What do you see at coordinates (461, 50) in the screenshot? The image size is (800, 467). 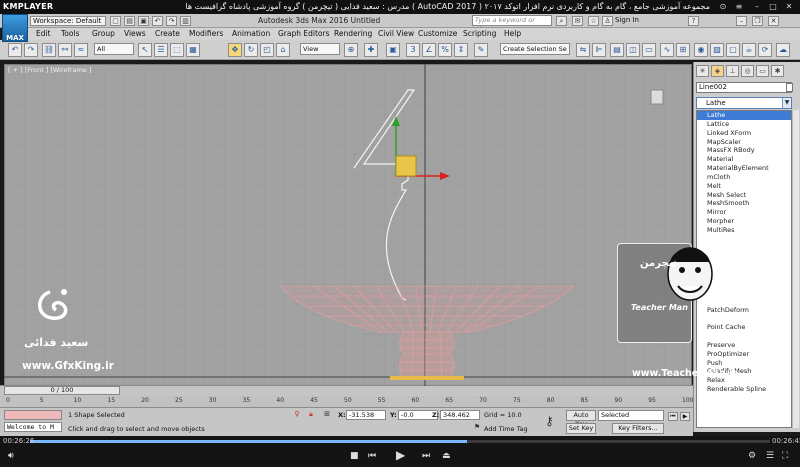 I see `spinner-snap-icon: ⇕` at bounding box center [461, 50].